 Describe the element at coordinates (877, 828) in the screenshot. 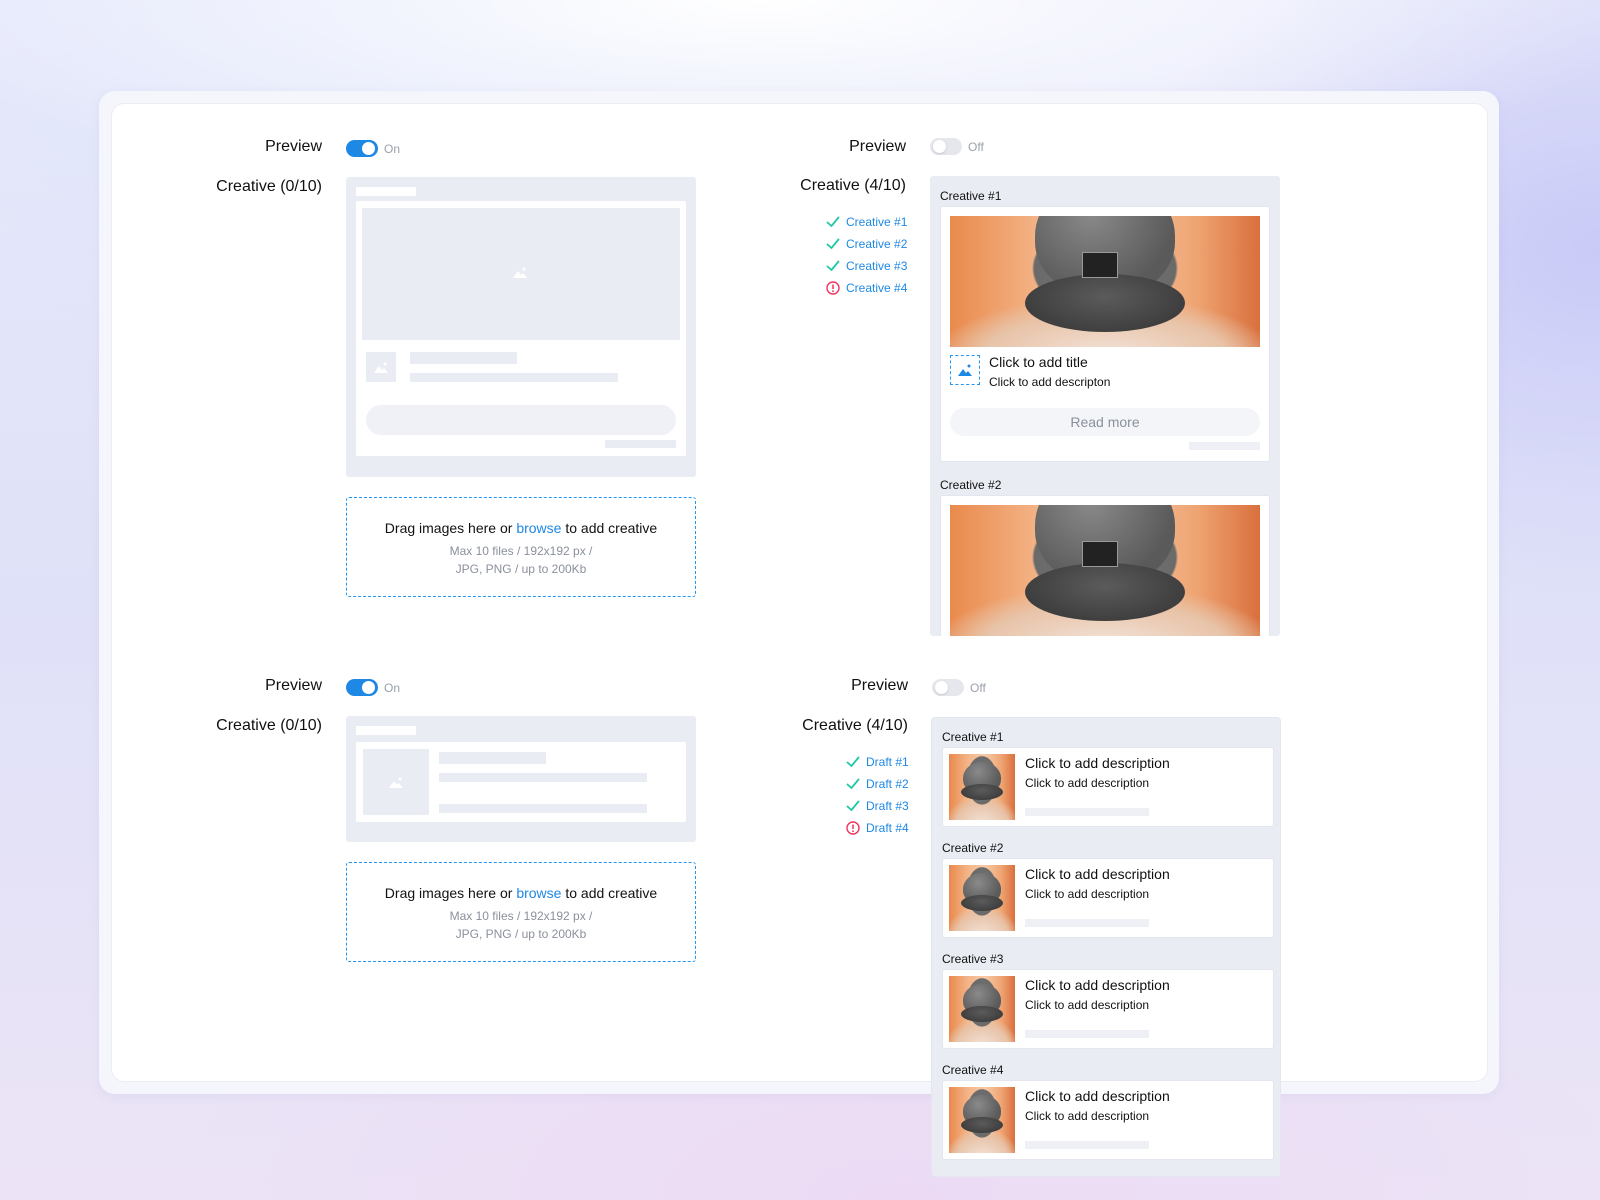

I see `status-item: Draft #4` at that location.